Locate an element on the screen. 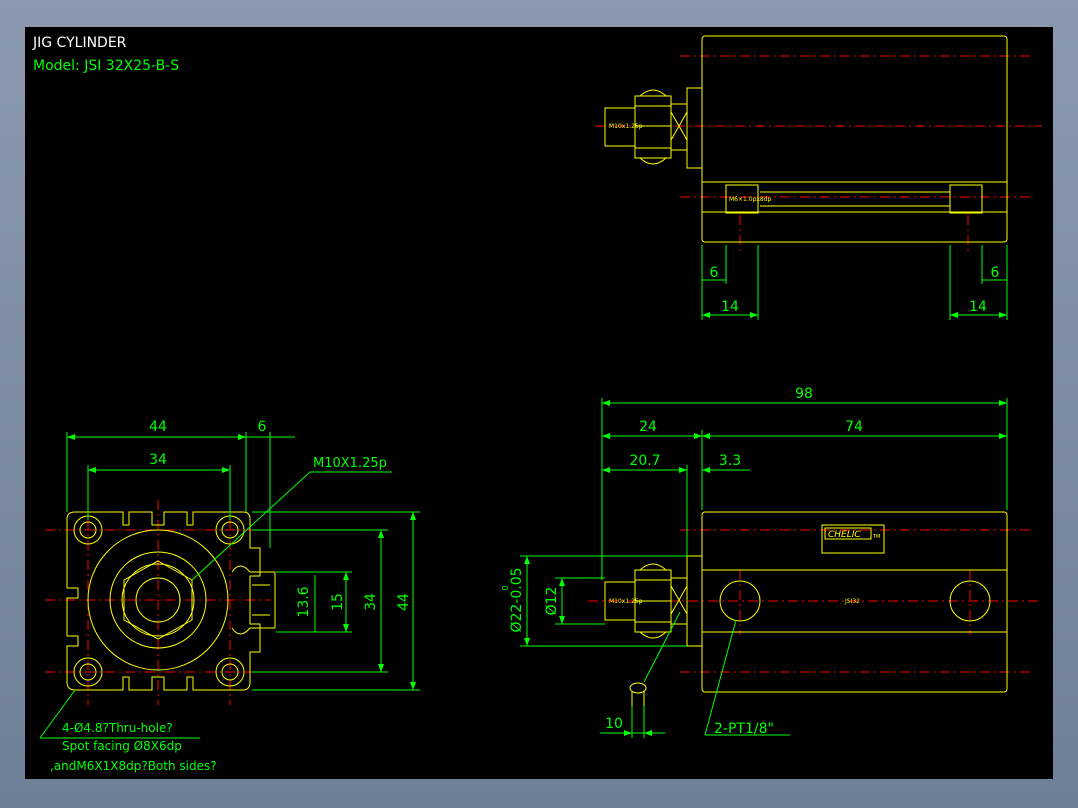 This screenshot has height=808, width=1078. mounting-holes is located at coordinates (159, 601).